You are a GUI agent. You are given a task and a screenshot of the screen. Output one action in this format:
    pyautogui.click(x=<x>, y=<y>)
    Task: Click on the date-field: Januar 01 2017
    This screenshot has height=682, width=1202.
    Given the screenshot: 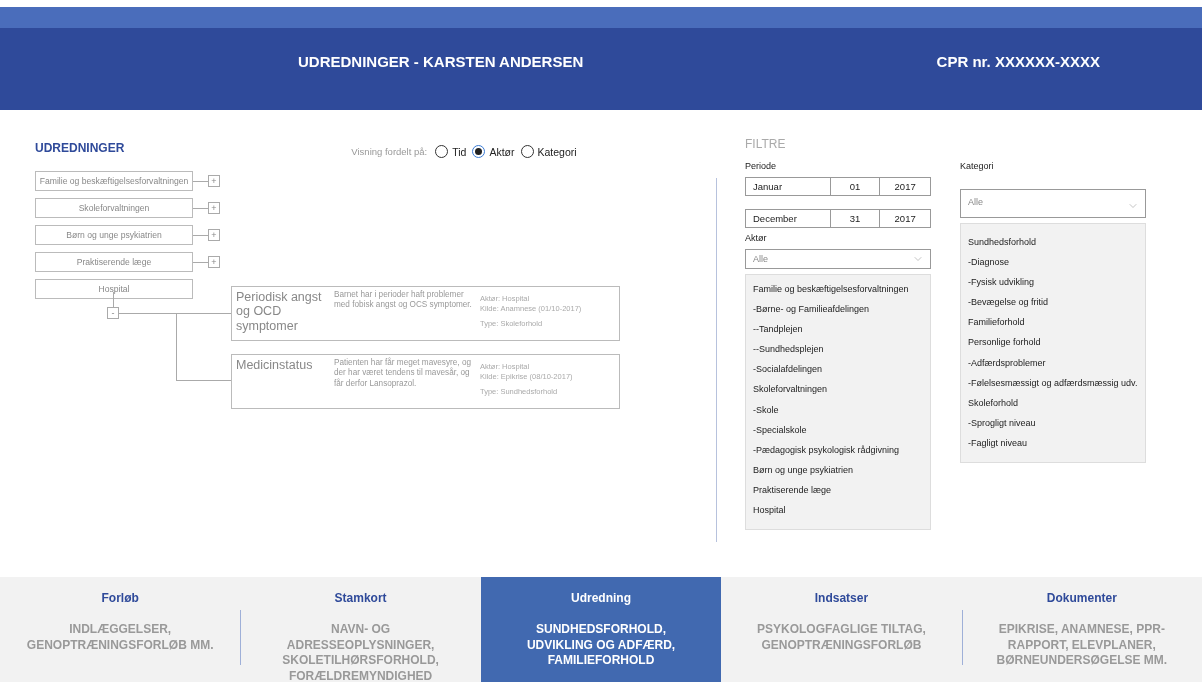 What is the action you would take?
    pyautogui.click(x=838, y=186)
    